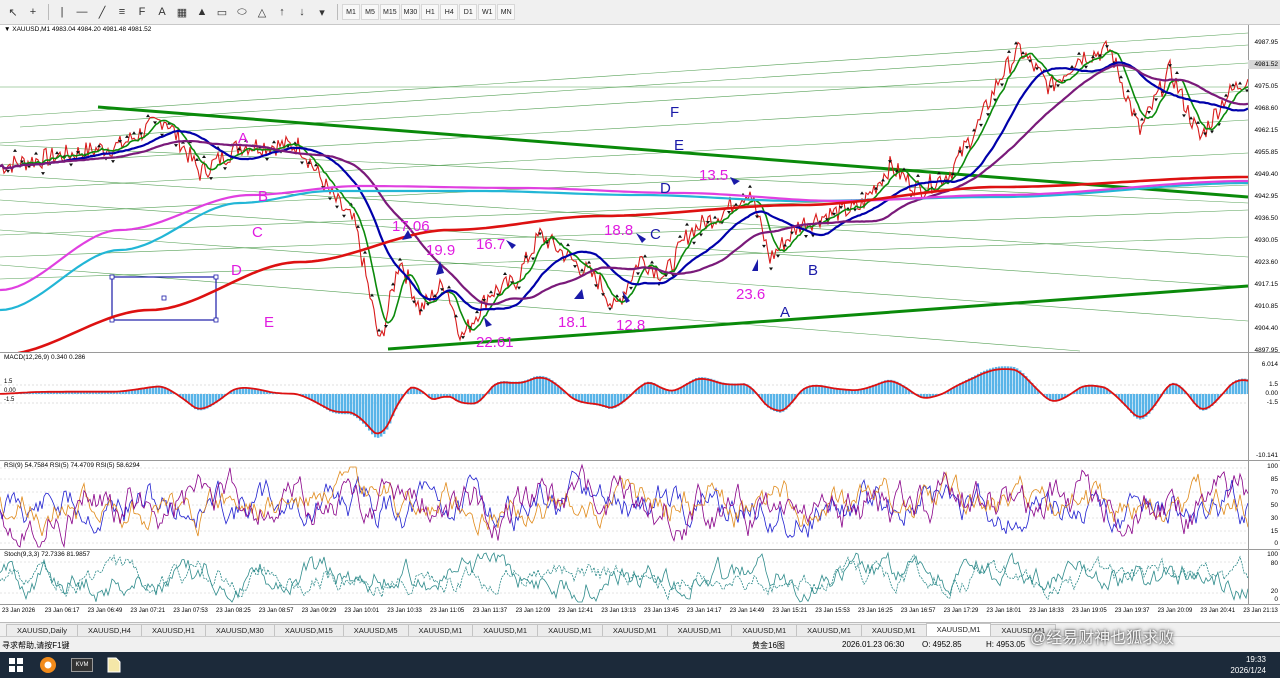 The height and width of the screenshot is (678, 1280). What do you see at coordinates (202, 12) in the screenshot?
I see `fibo-fan-icon: ▲` at bounding box center [202, 12].